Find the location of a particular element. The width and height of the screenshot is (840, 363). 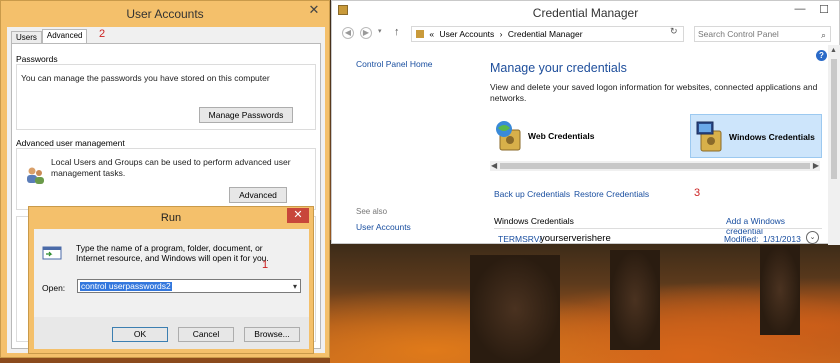

web-credentials-icon is located at coordinates (509, 136).